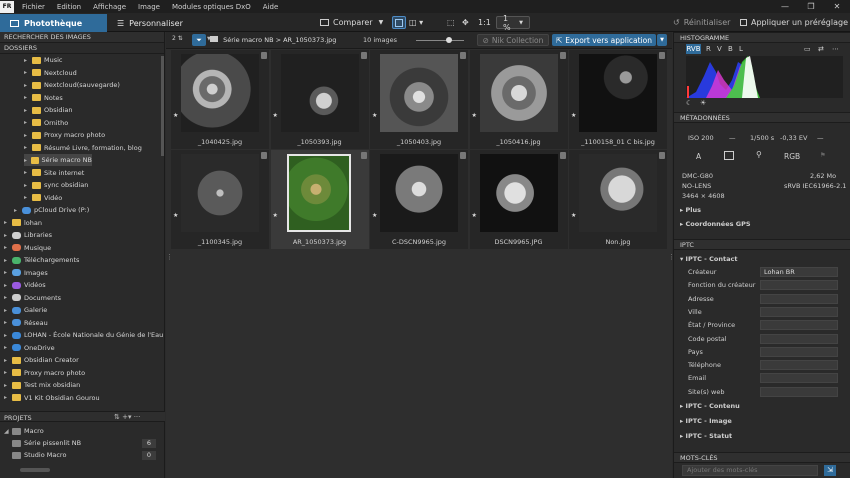  I want to click on zoom-select: 1 % ▼, so click(513, 23).